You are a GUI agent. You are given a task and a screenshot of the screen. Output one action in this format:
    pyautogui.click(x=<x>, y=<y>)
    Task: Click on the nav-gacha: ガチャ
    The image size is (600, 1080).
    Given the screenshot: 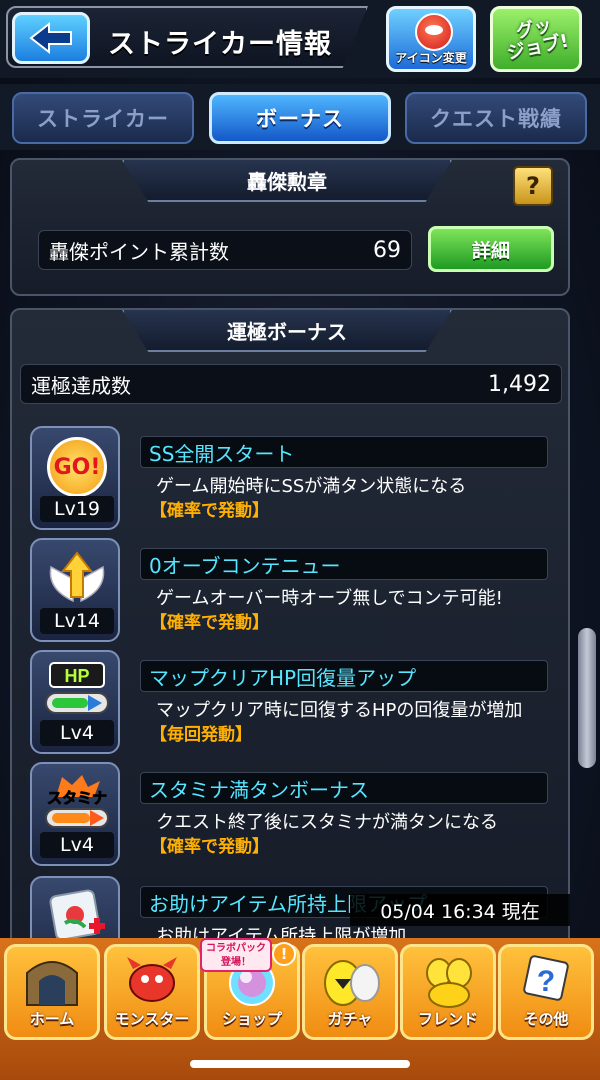 What is the action you would take?
    pyautogui.click(x=350, y=992)
    